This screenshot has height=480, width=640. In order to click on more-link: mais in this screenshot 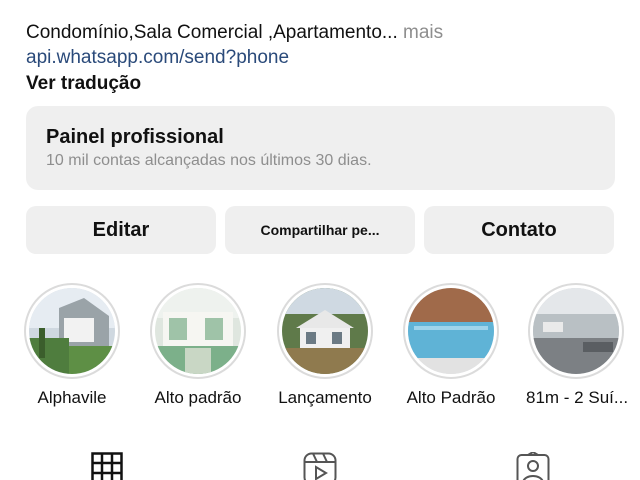, I will do `click(423, 32)`.